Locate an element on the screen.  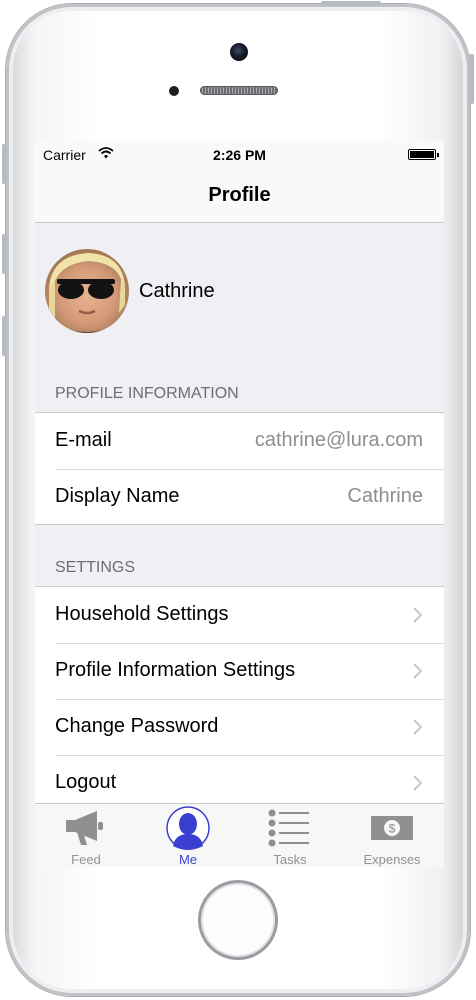
power-button is located at coordinates (351, 3).